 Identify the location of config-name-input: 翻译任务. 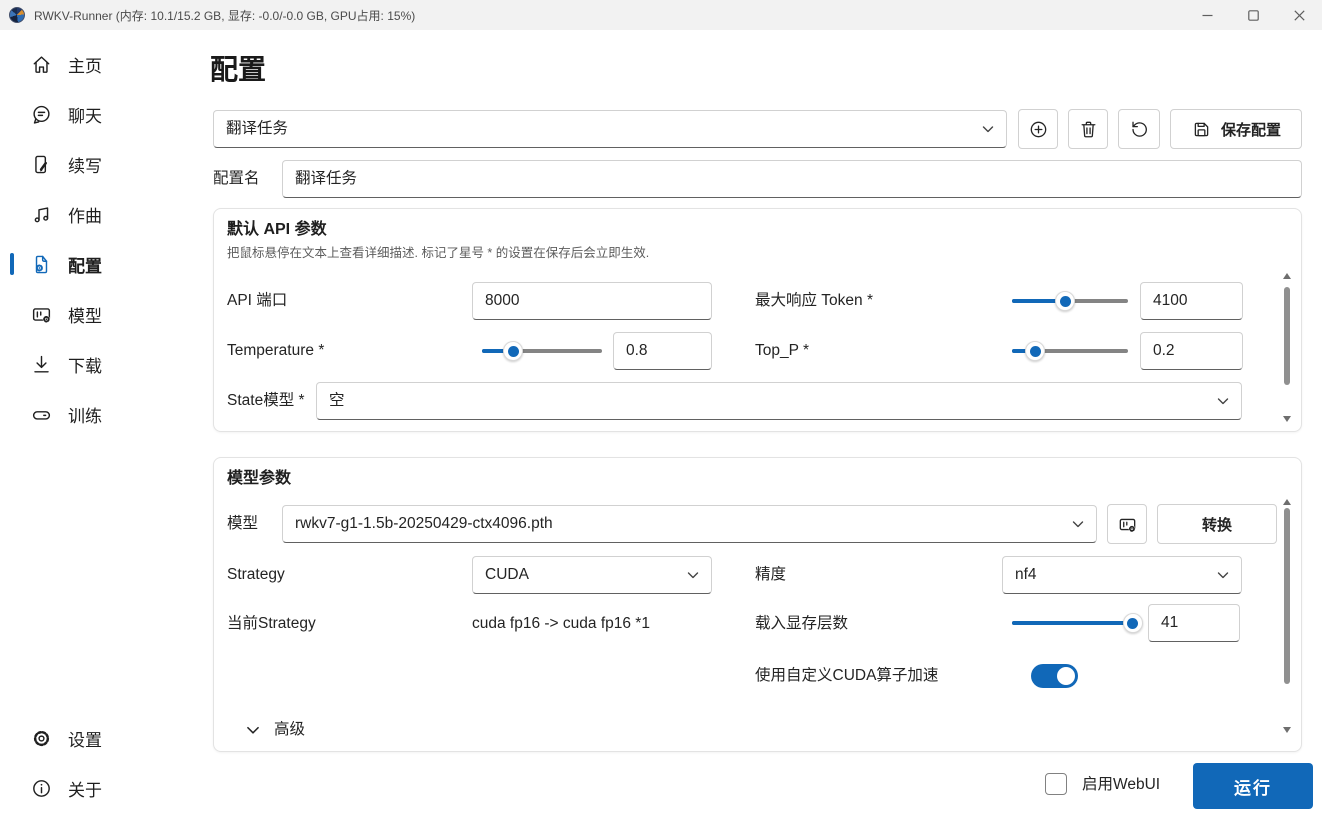
(792, 179).